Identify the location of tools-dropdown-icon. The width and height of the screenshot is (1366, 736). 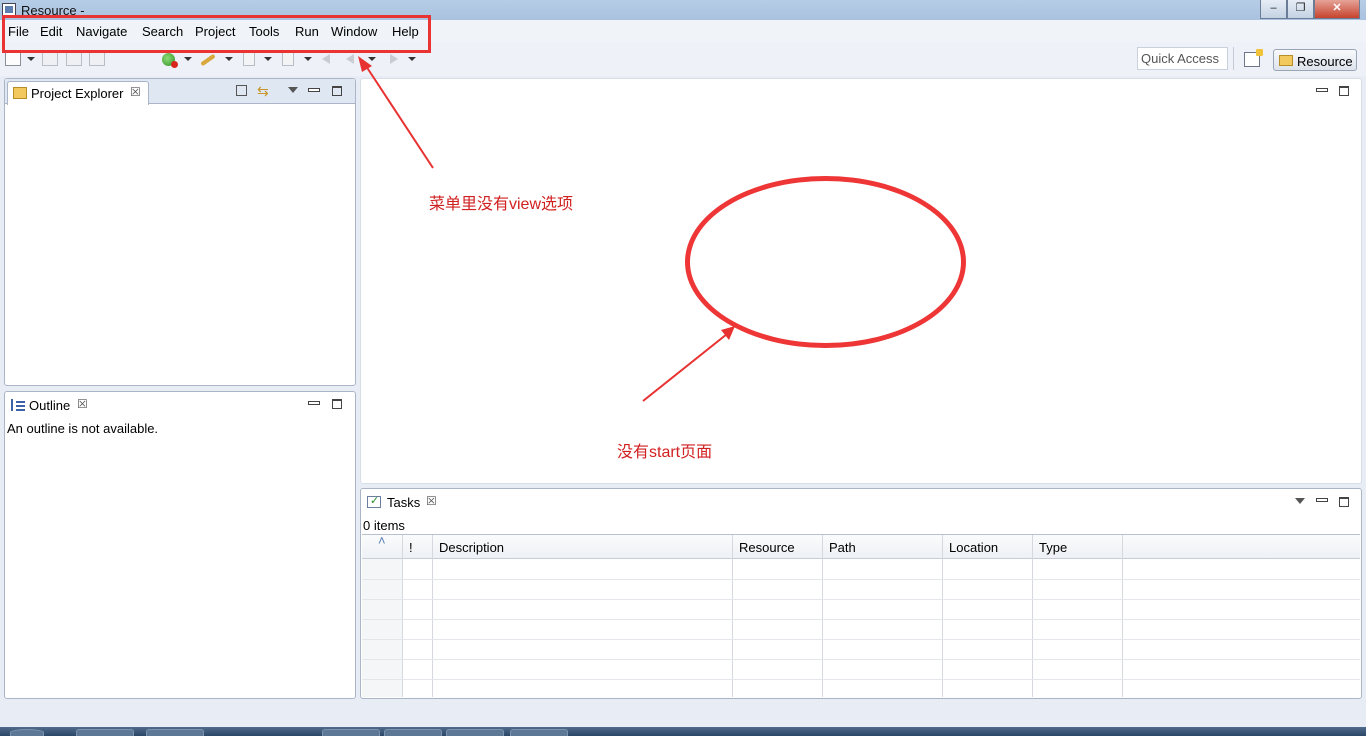
(229, 59).